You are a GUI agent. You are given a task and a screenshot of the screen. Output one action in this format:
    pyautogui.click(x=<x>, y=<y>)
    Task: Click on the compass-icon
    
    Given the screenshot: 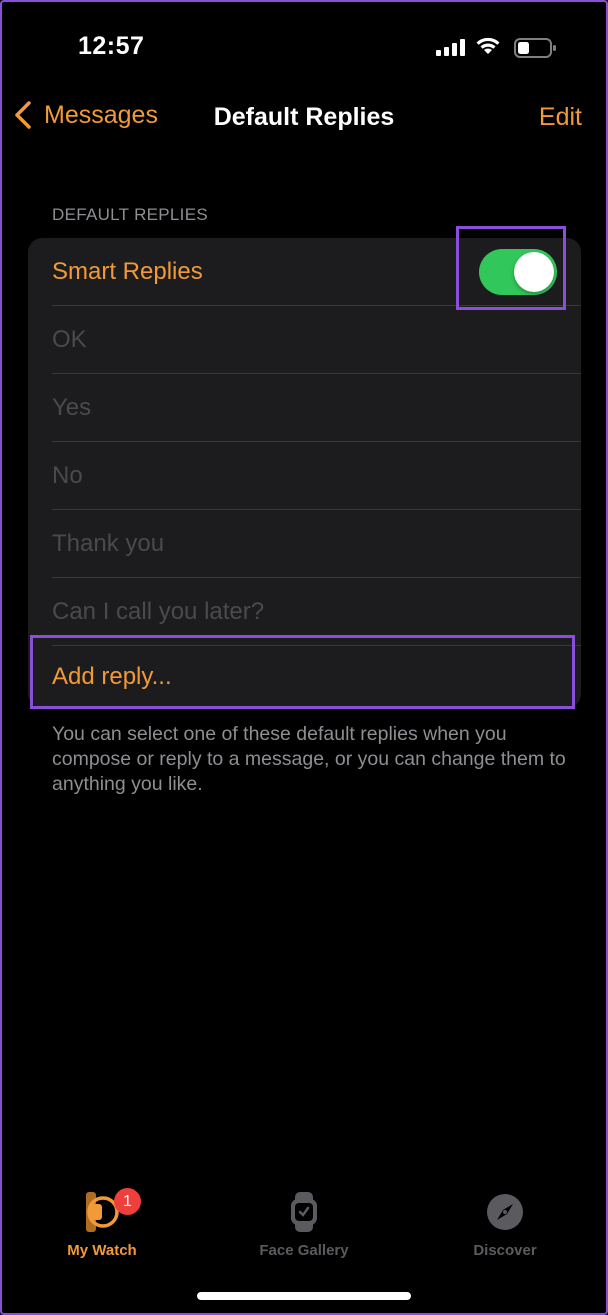 What is the action you would take?
    pyautogui.click(x=505, y=1212)
    